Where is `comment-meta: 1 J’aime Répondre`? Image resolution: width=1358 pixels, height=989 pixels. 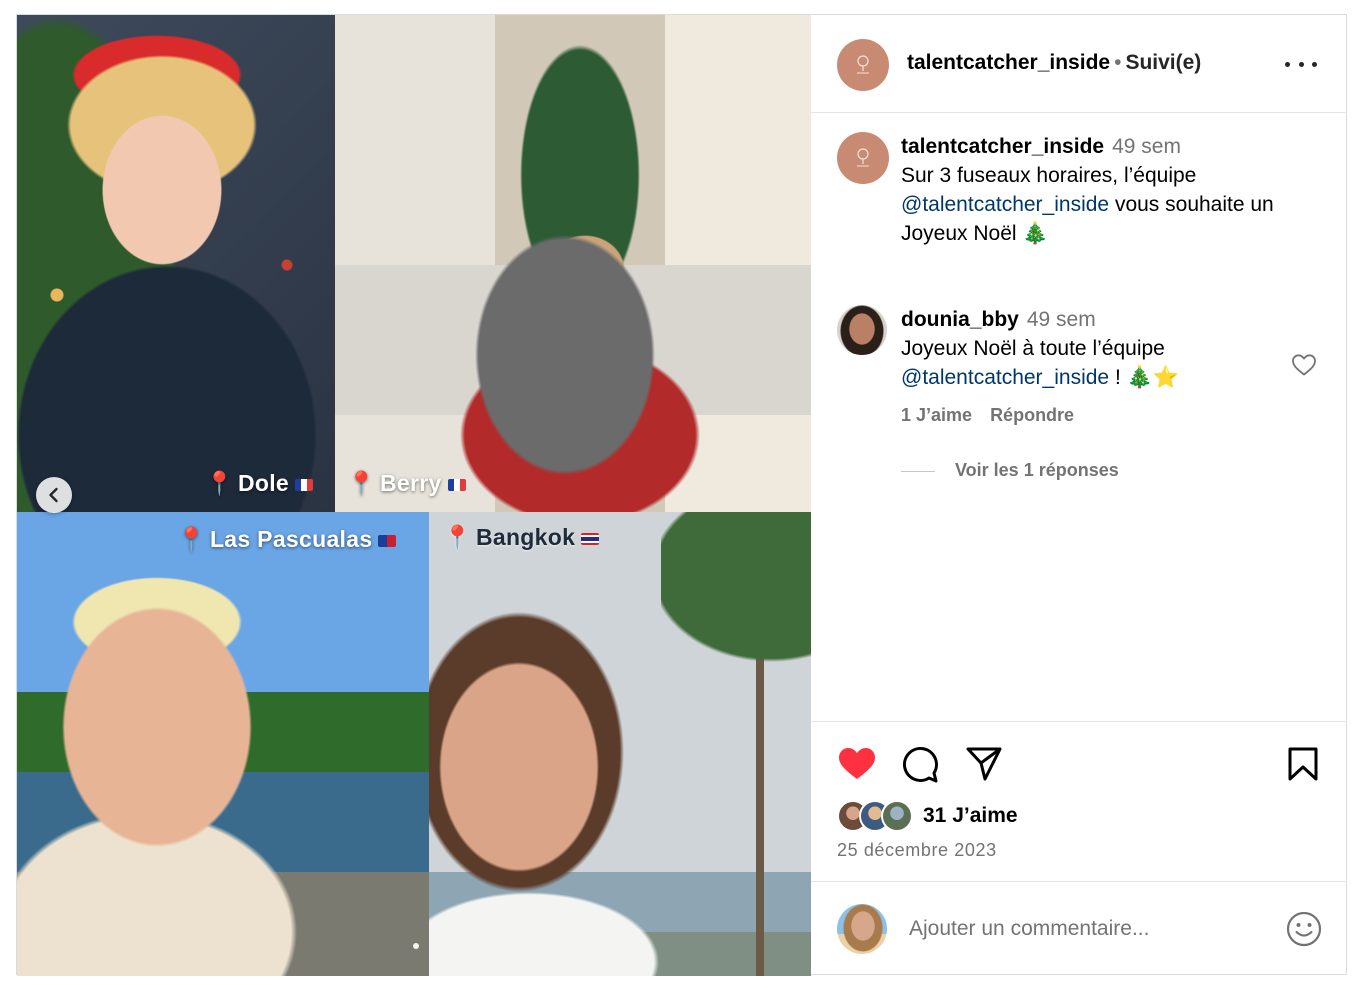
comment-meta: 1 J’aime Répondre is located at coordinates (996, 415).